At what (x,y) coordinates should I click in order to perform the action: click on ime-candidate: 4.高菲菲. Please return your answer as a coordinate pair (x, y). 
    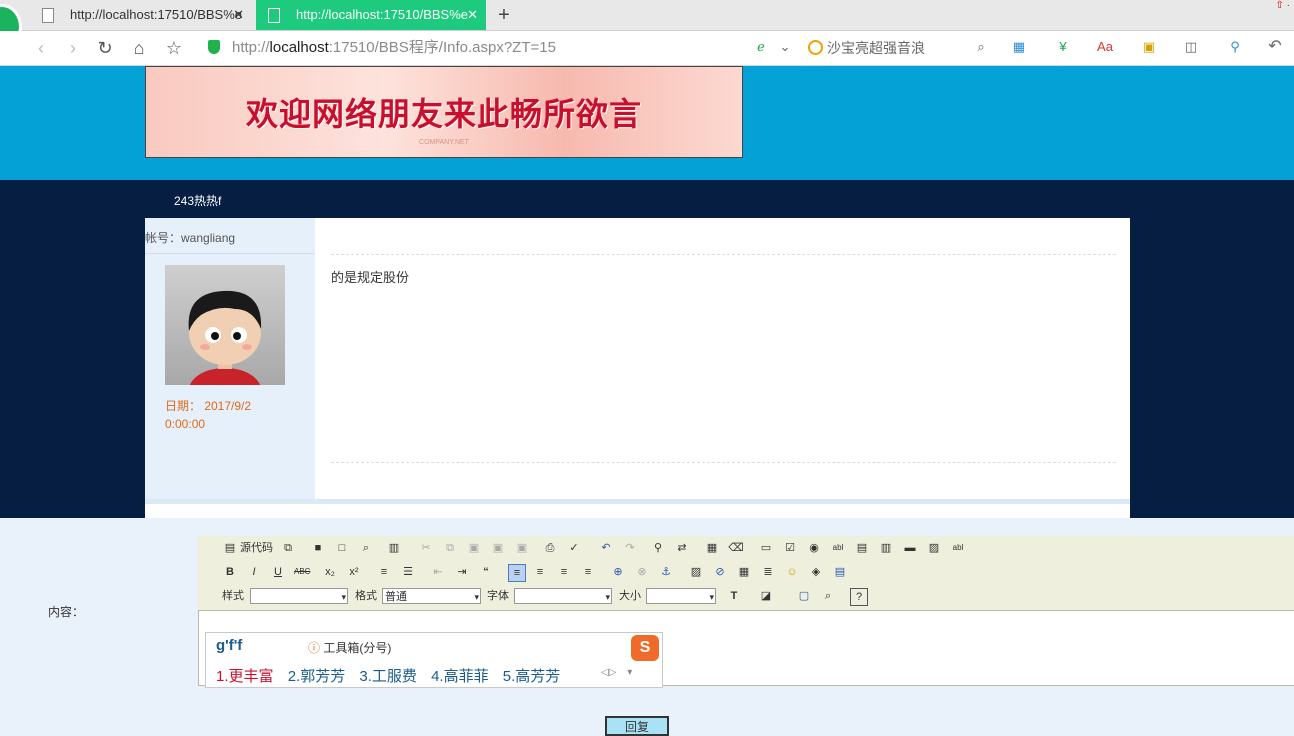
    Looking at the image, I should click on (460, 675).